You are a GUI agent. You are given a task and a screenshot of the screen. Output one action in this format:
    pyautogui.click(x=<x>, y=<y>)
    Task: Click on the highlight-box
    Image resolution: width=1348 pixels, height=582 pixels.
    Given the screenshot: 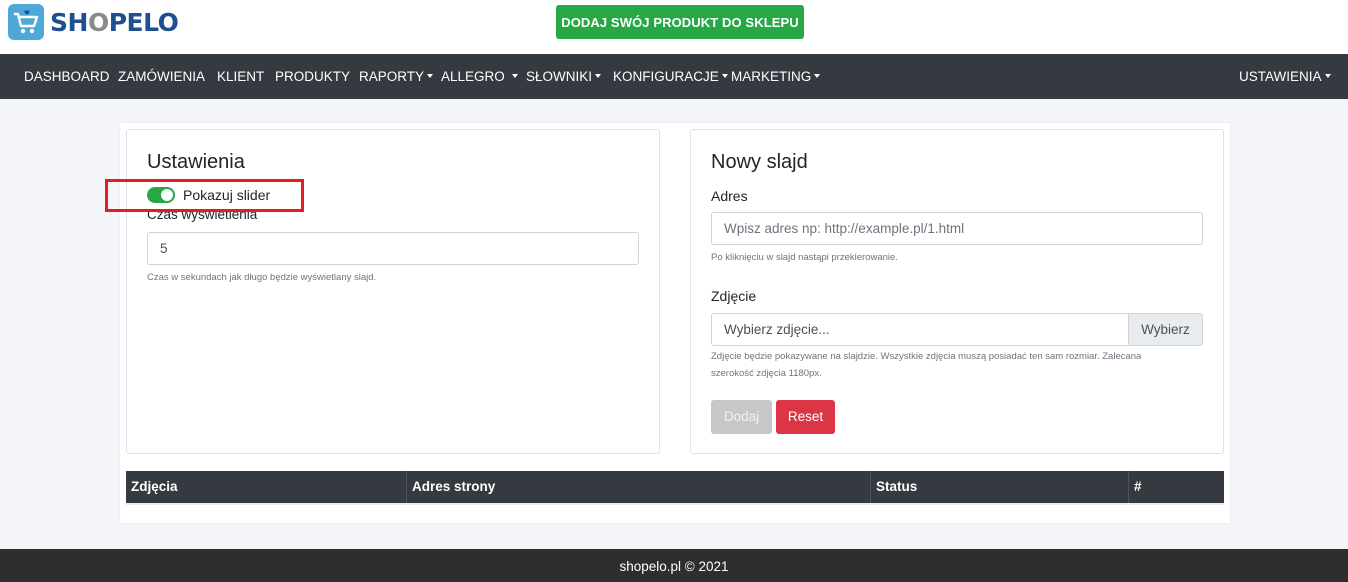 What is the action you would take?
    pyautogui.click(x=204, y=195)
    